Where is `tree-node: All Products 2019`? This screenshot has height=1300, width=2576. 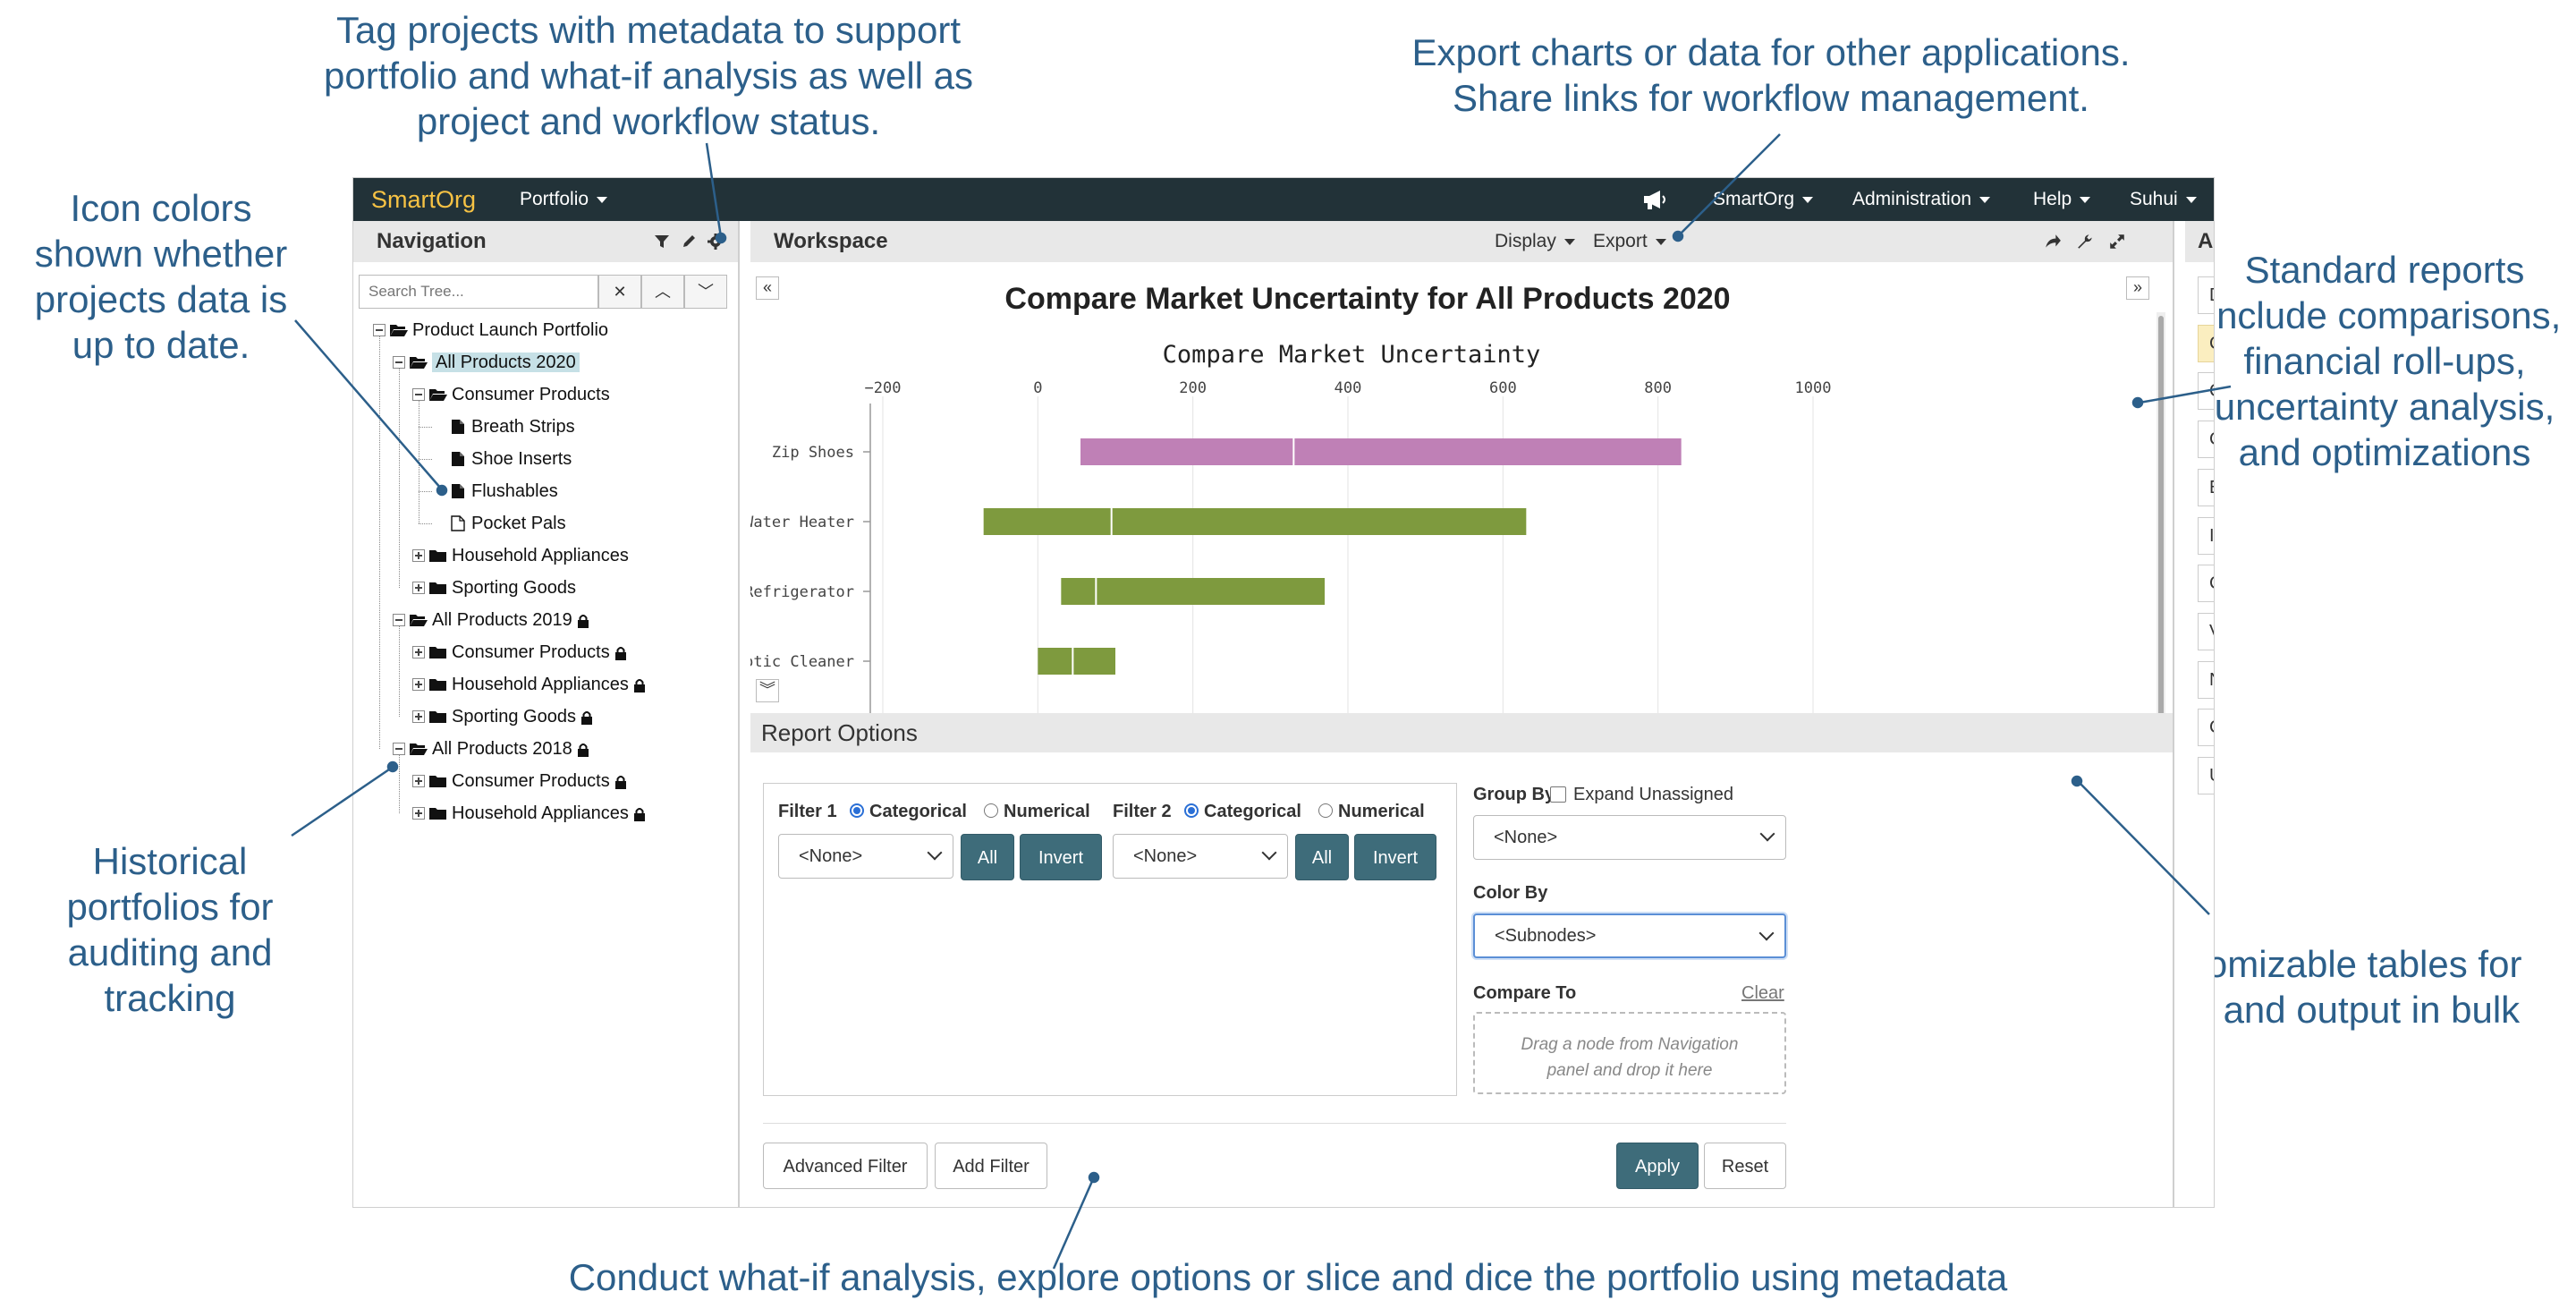
tree-node: All Products 2019 is located at coordinates (541, 620).